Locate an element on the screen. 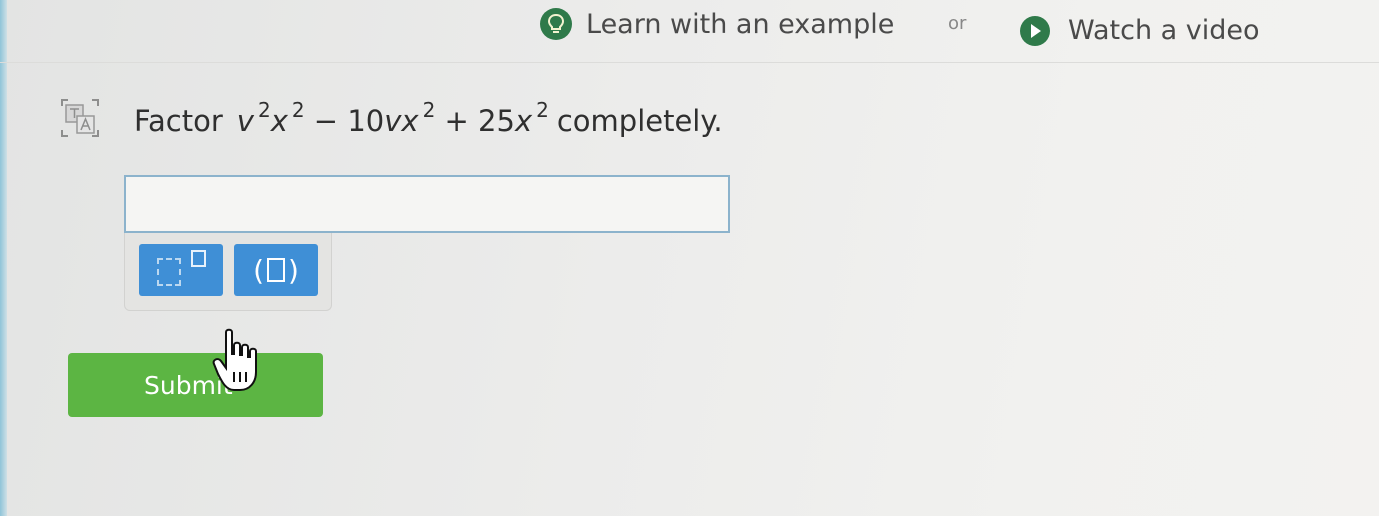 The height and width of the screenshot is (516, 1379). question-prompt: Factor v 2x 2 − 10vx 2 + 25x 2 completely. is located at coordinates (390, 118).